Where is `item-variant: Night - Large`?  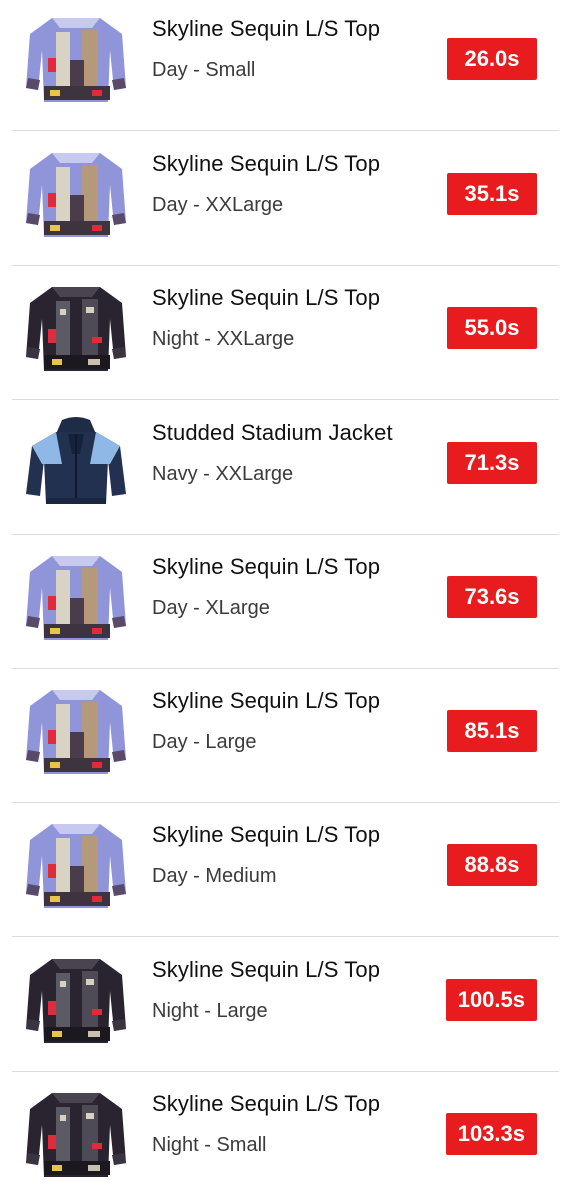 item-variant: Night - Large is located at coordinates (210, 1011).